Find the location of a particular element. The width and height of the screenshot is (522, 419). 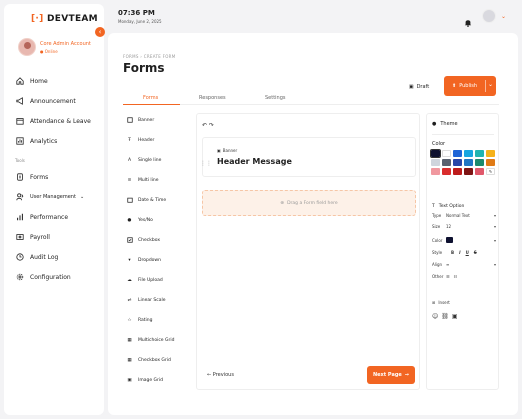

sidebar-item-announcement: Announcement is located at coordinates (57, 101).